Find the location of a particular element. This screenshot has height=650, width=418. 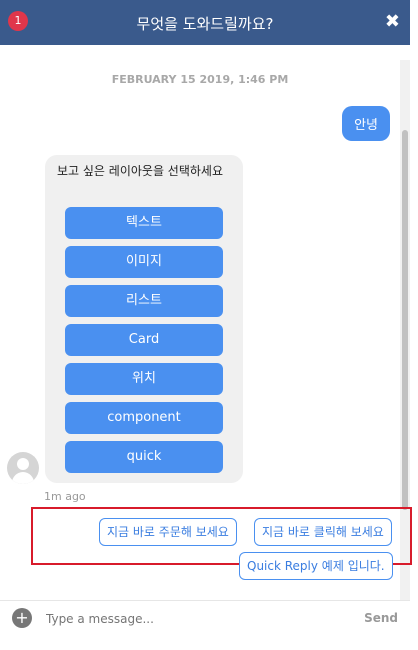

add-attachment-icon: + is located at coordinates (22, 618).